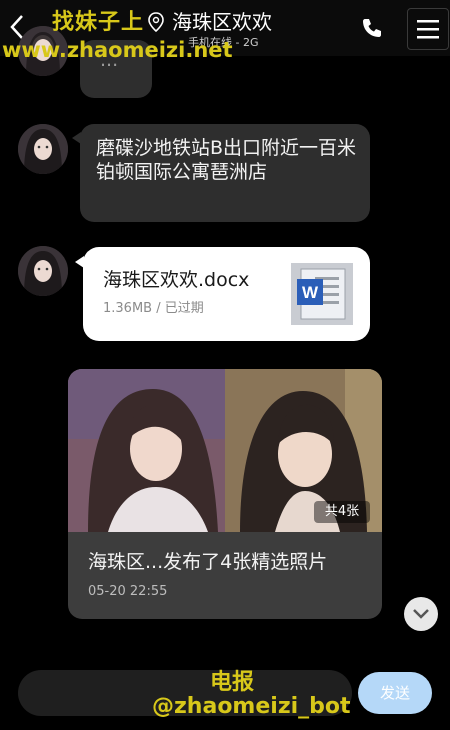 This screenshot has width=450, height=730. What do you see at coordinates (226, 160) in the screenshot?
I see `message-text: 磨碟沙地铁站B出口附近一百米 铂顿国际公寓琶洲店` at bounding box center [226, 160].